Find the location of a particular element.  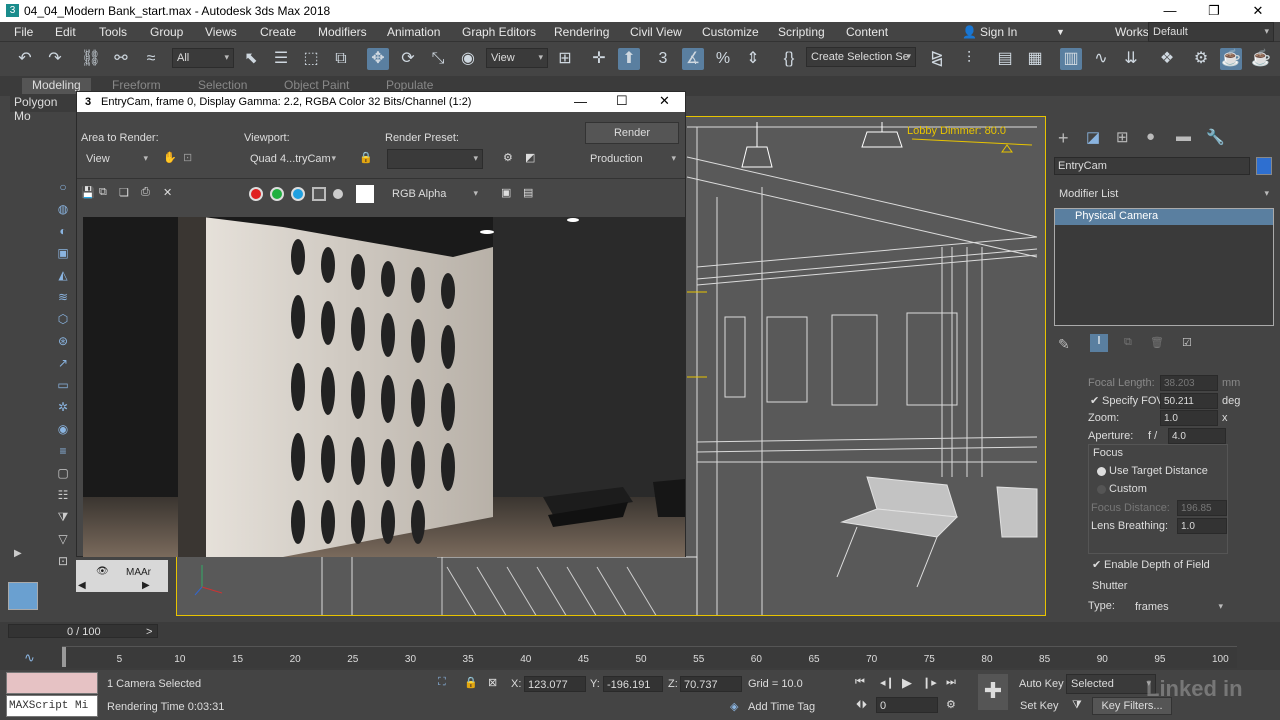

render-minimize-button: — is located at coordinates (580, 101).